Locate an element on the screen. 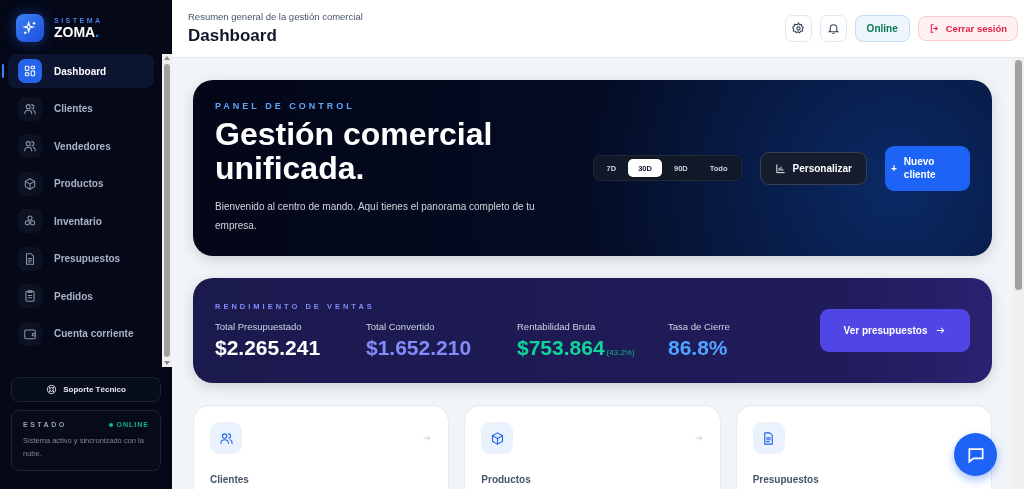 The height and width of the screenshot is (489, 1024). summary-card: Productos is located at coordinates (592, 447).